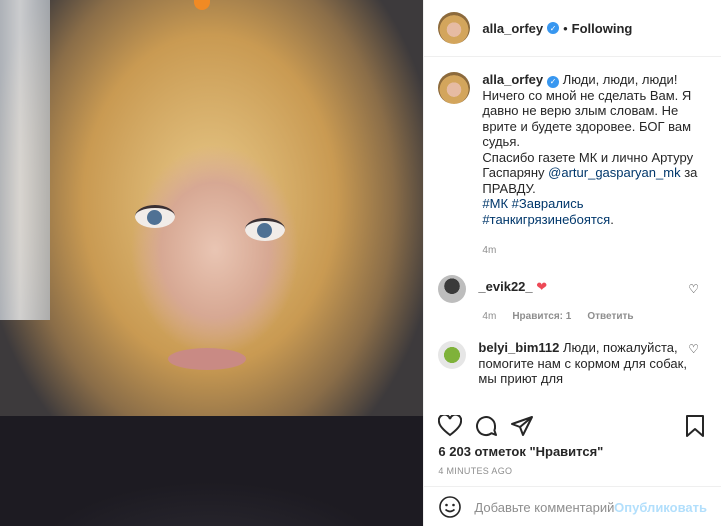 This screenshot has height=527, width=721. I want to click on heart-icon, so click(450, 426).